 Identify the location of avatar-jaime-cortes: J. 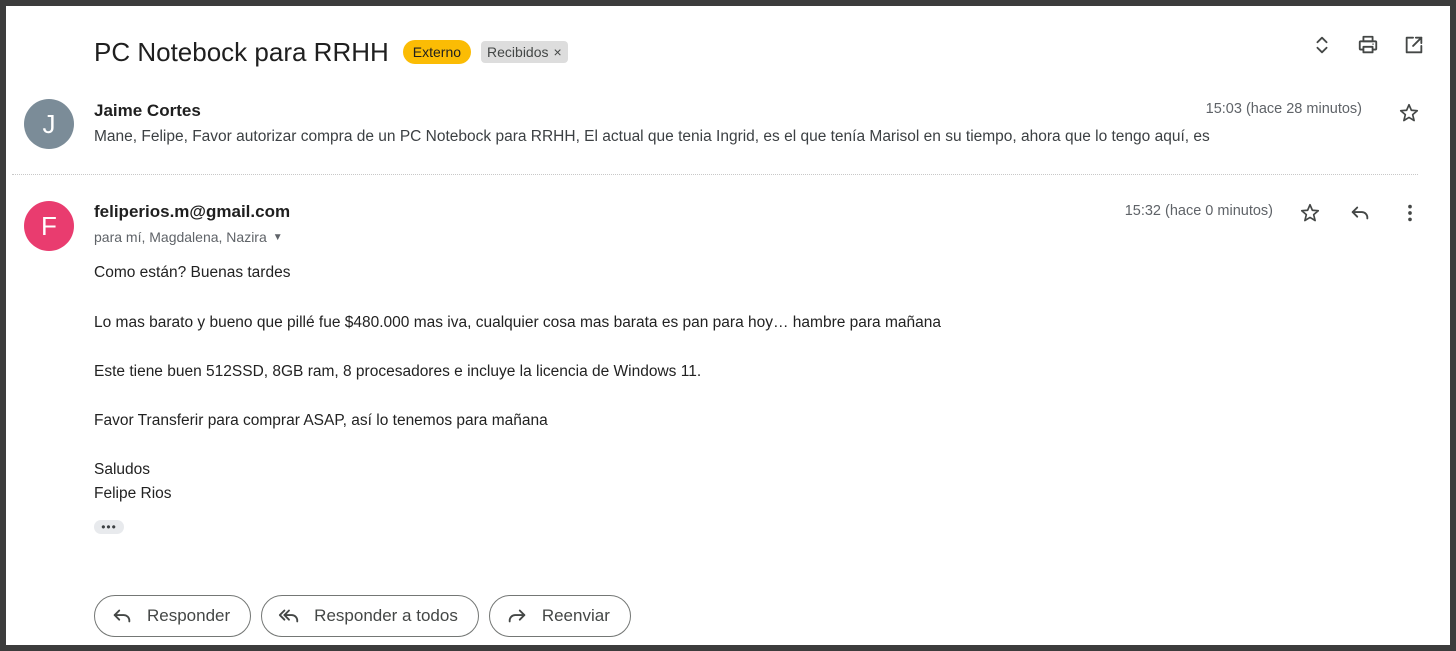
(49, 124).